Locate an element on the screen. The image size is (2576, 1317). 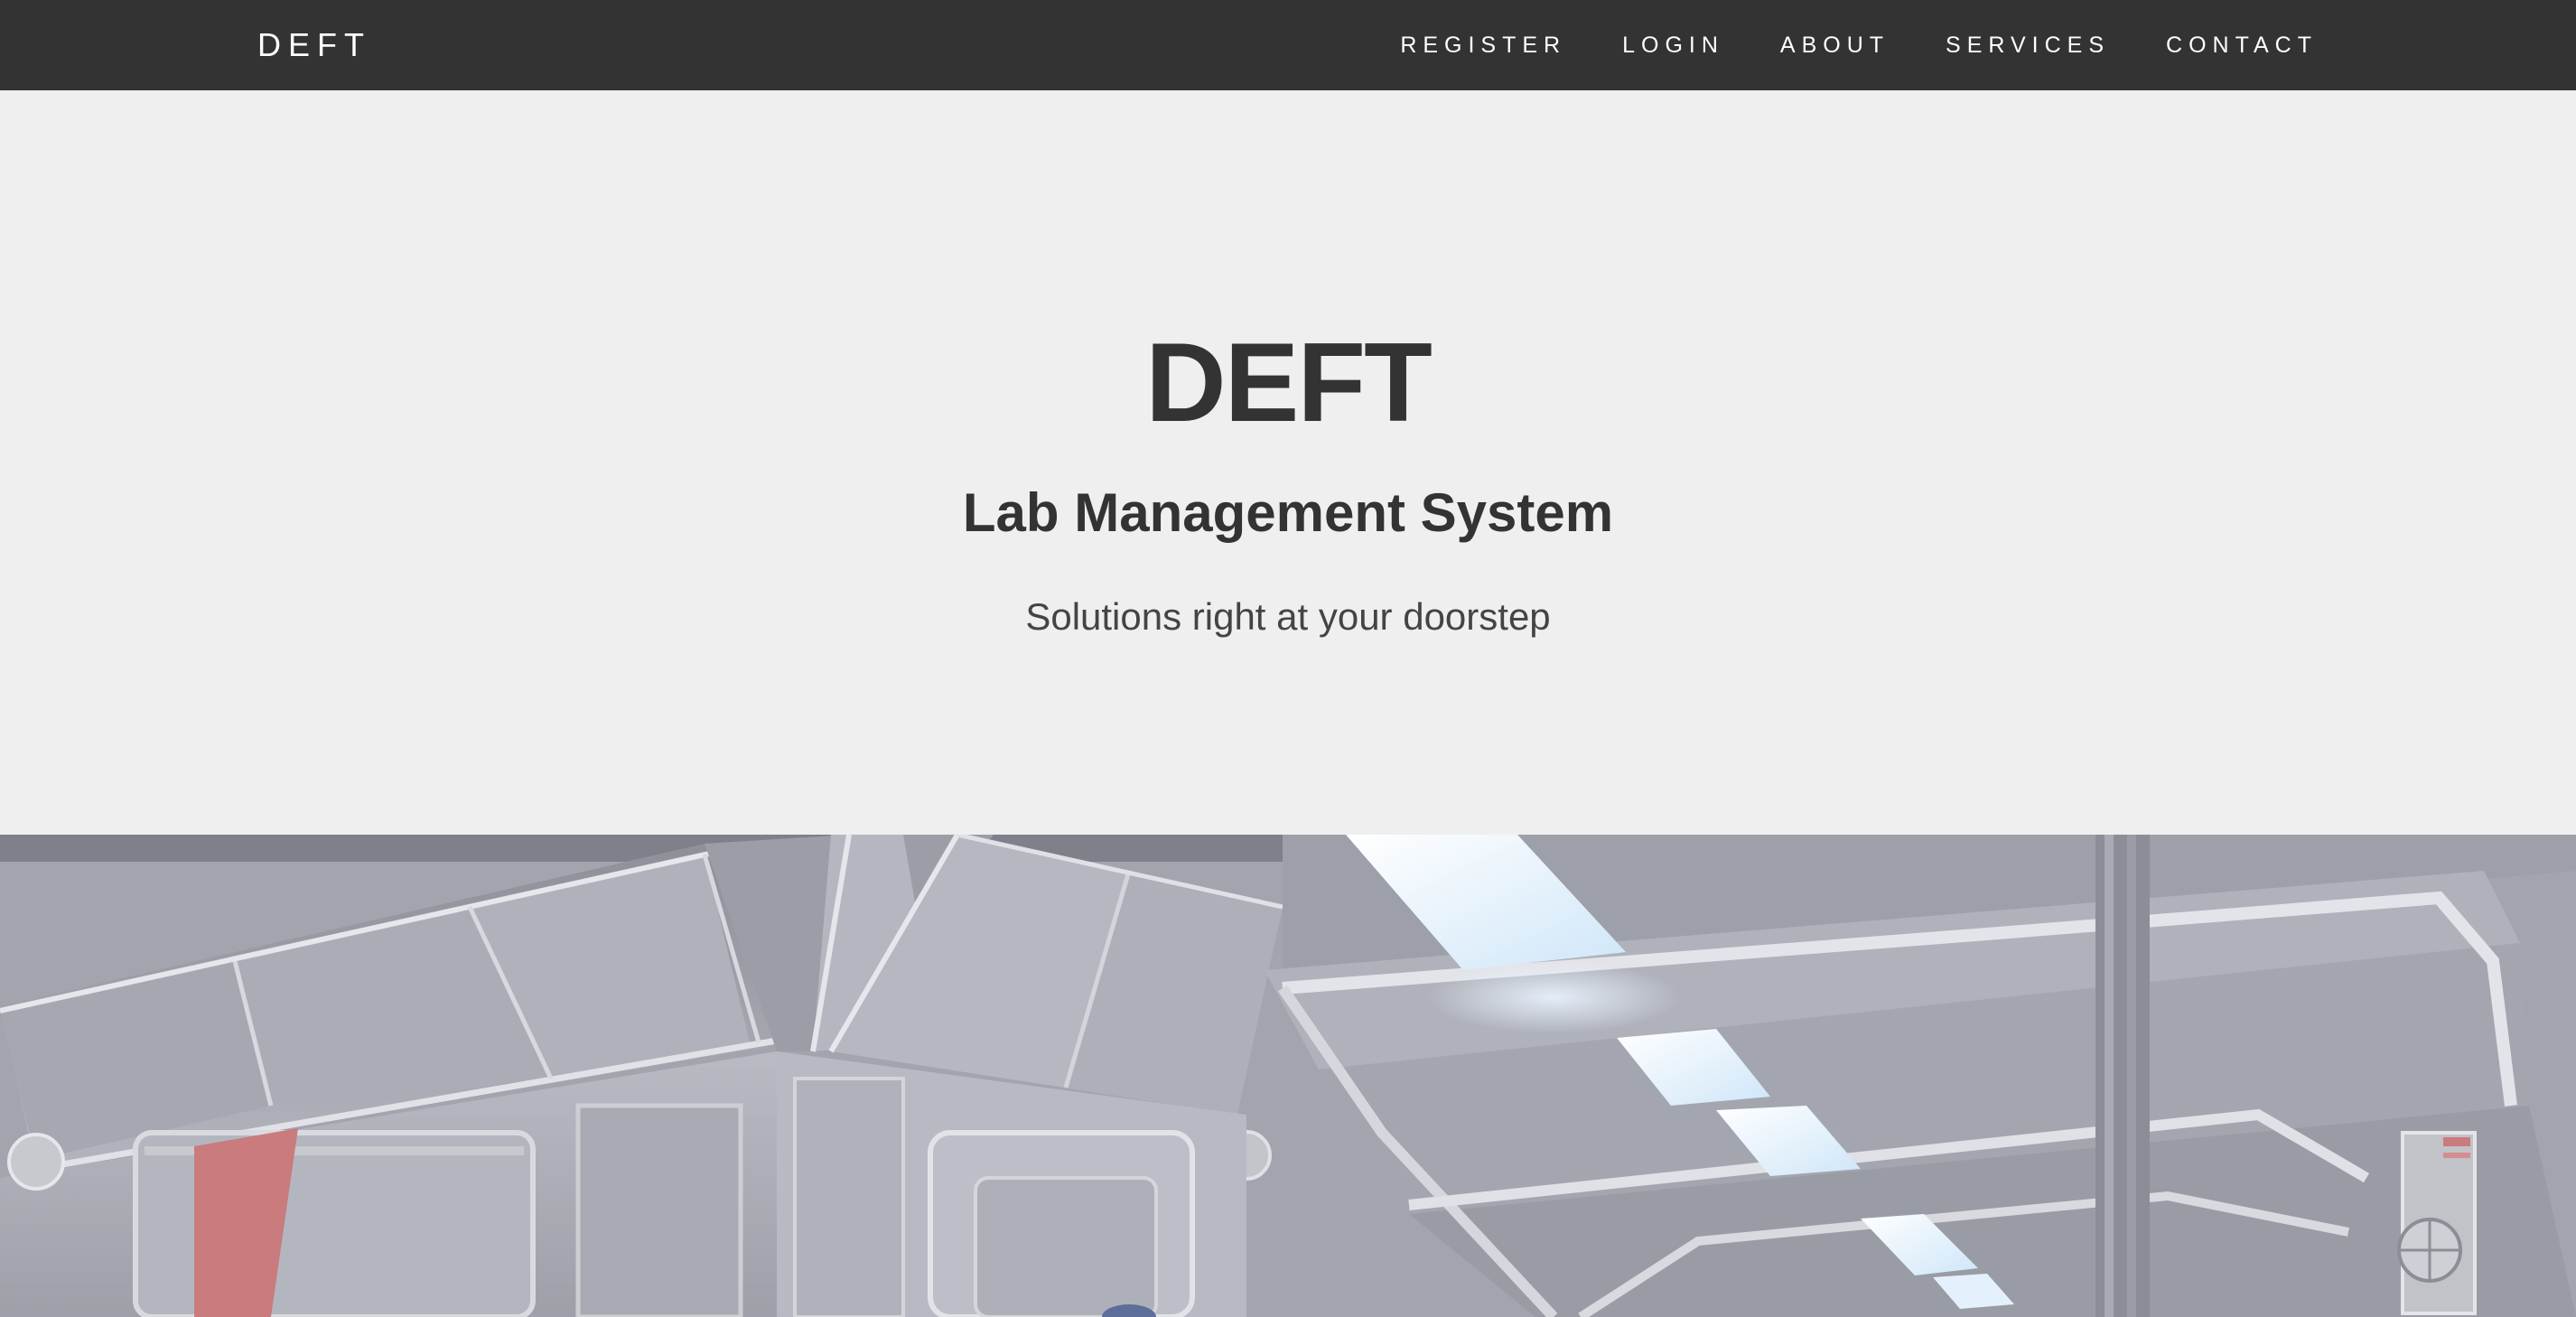
nav-item-login: LOGIN is located at coordinates (1673, 46).